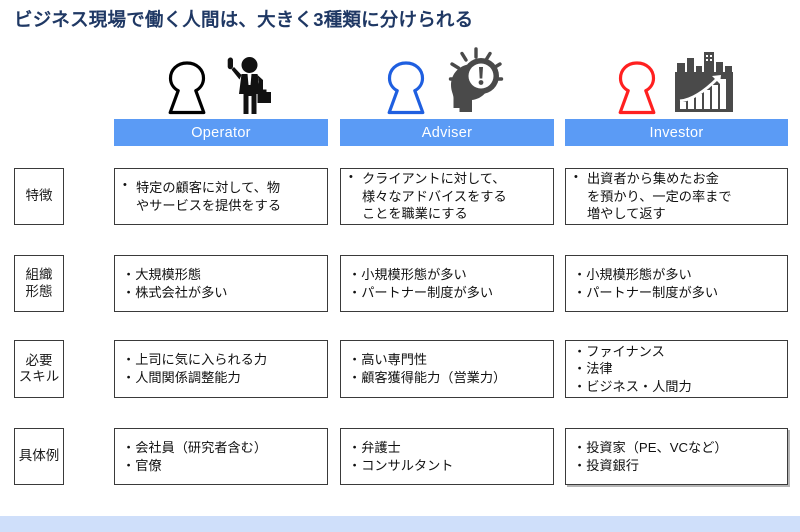 The height and width of the screenshot is (532, 800). Describe the element at coordinates (39, 376) in the screenshot. I see `row-label-text-line2: スキル` at that location.